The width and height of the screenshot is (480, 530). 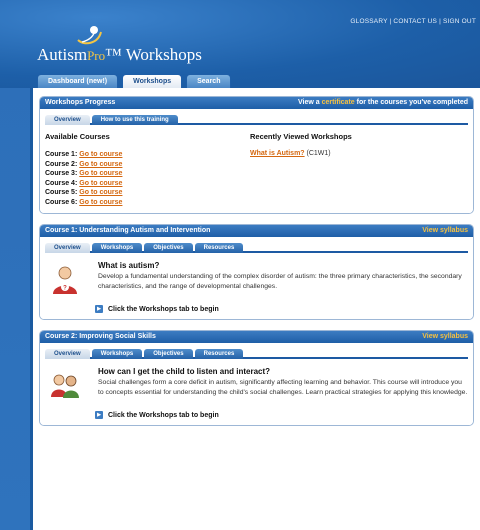 I want to click on recent-workshop-link: What is Autism?, so click(x=277, y=153).